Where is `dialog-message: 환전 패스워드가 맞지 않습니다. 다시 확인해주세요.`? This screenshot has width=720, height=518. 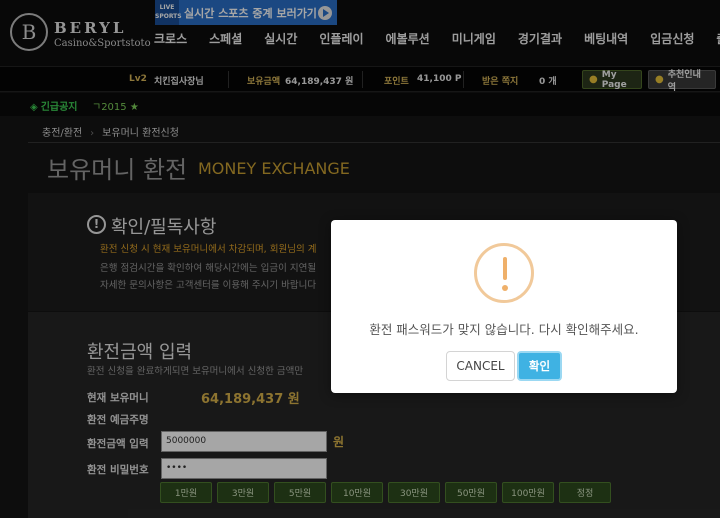 dialog-message: 환전 패스워드가 맞지 않습니다. 다시 확인해주세요. is located at coordinates (504, 329).